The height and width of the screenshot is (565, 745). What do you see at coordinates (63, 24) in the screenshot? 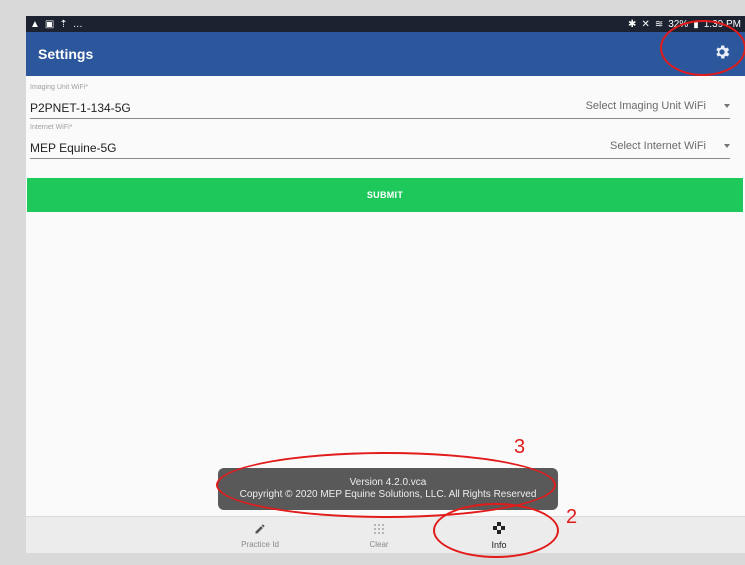
I see `upload-icon: ⇡` at bounding box center [63, 24].